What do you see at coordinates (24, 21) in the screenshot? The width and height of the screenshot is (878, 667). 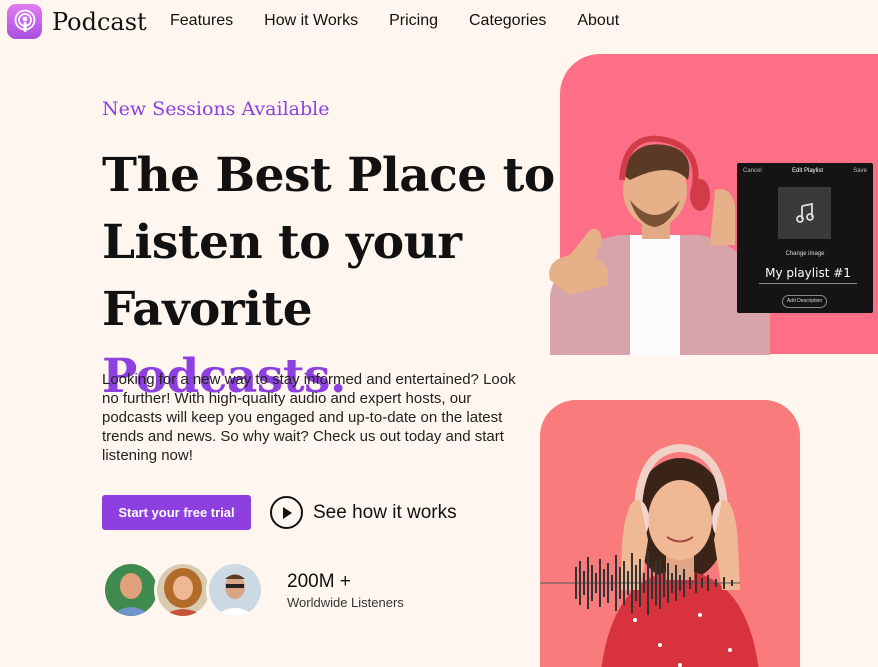 I see `podcast-icon` at bounding box center [24, 21].